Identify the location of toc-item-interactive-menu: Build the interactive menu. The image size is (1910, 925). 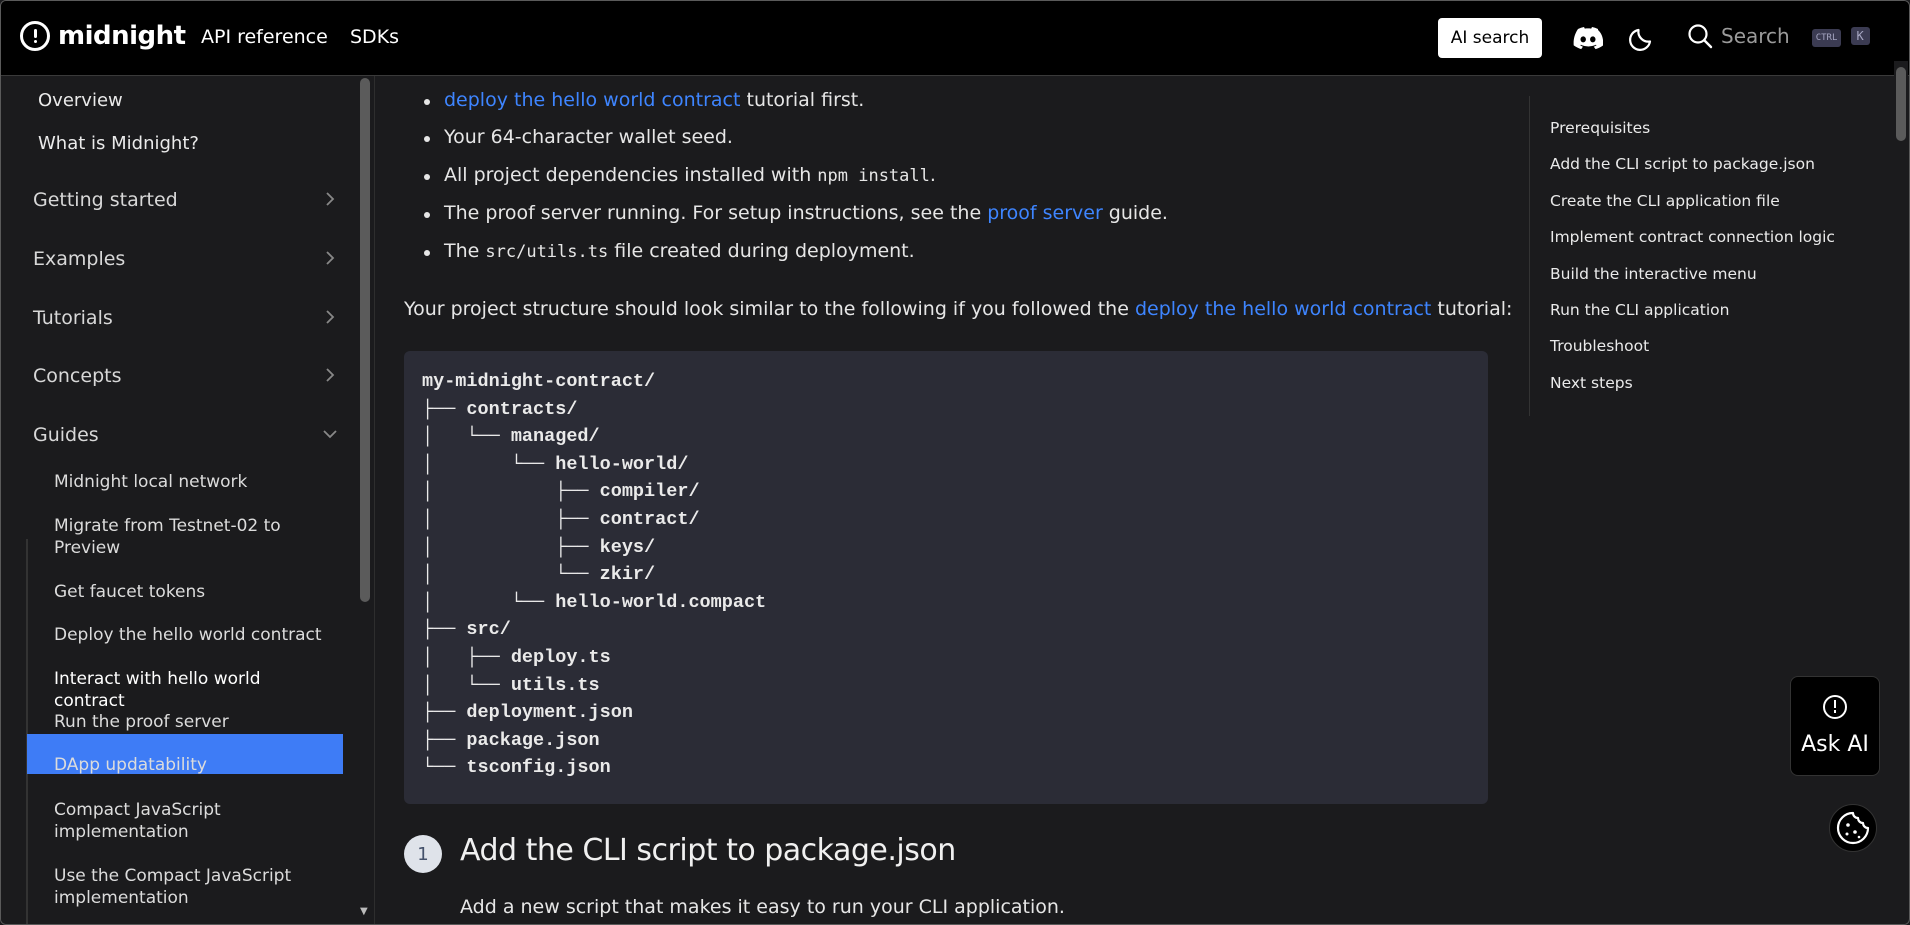
(1653, 274).